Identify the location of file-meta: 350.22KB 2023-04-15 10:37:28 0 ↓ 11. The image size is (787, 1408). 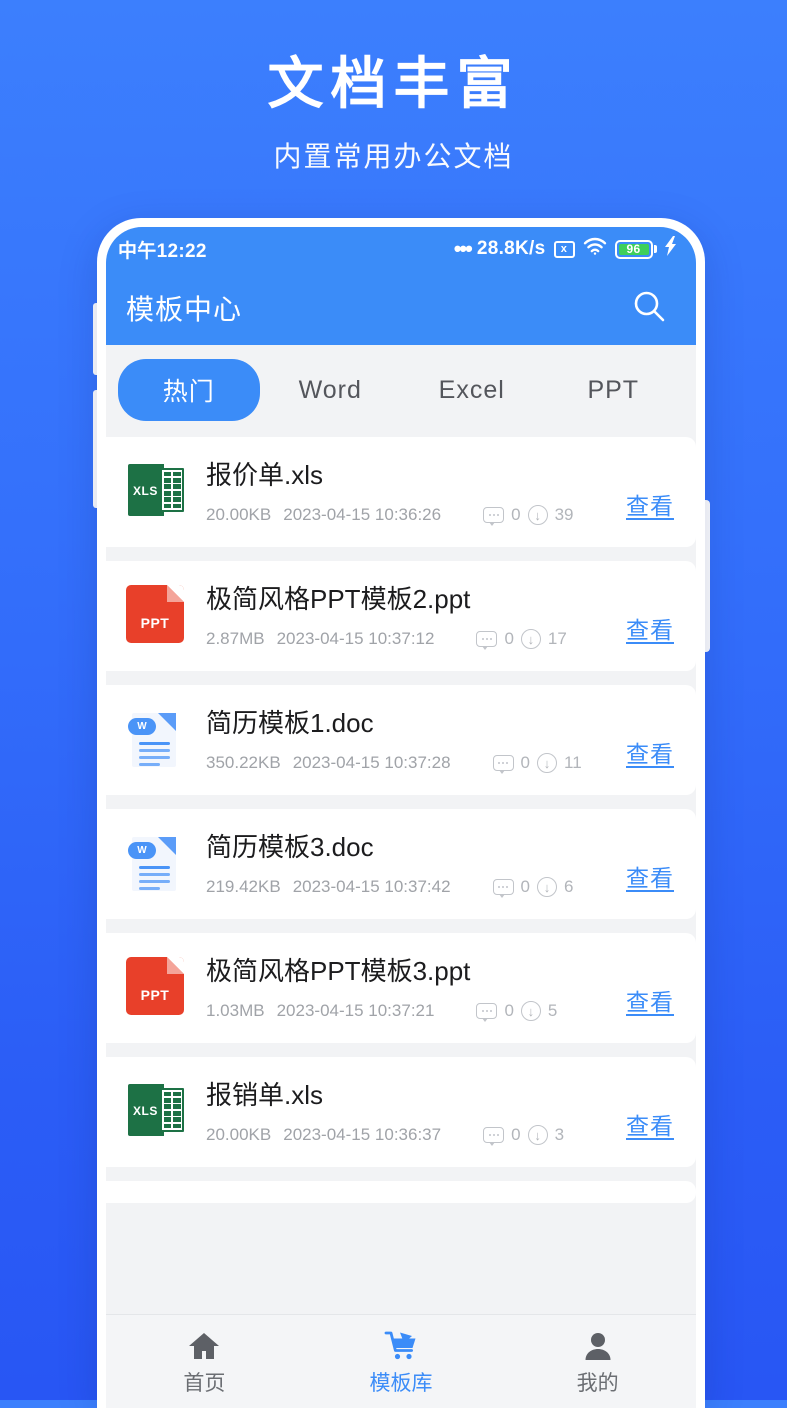
(399, 763).